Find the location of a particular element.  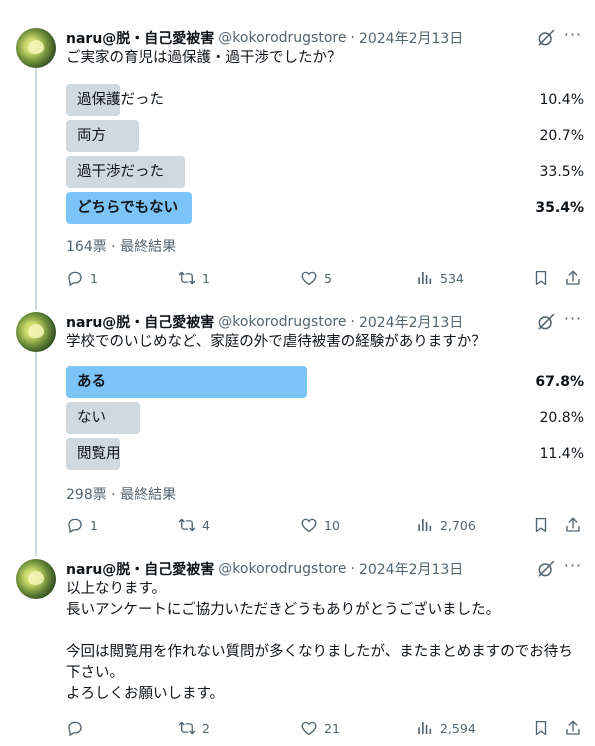

action-bar: 1 1 5 534 is located at coordinates (326, 278).